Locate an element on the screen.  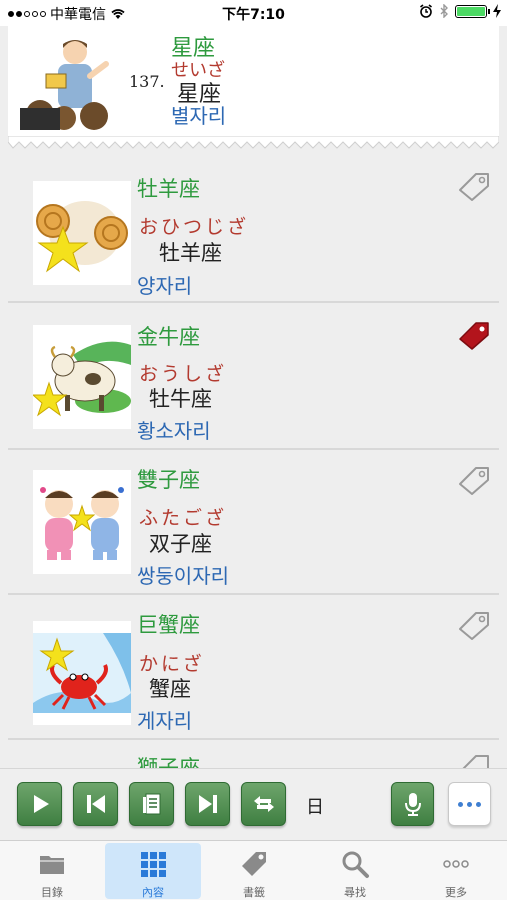
language-label: 日 is located at coordinates (315, 806).